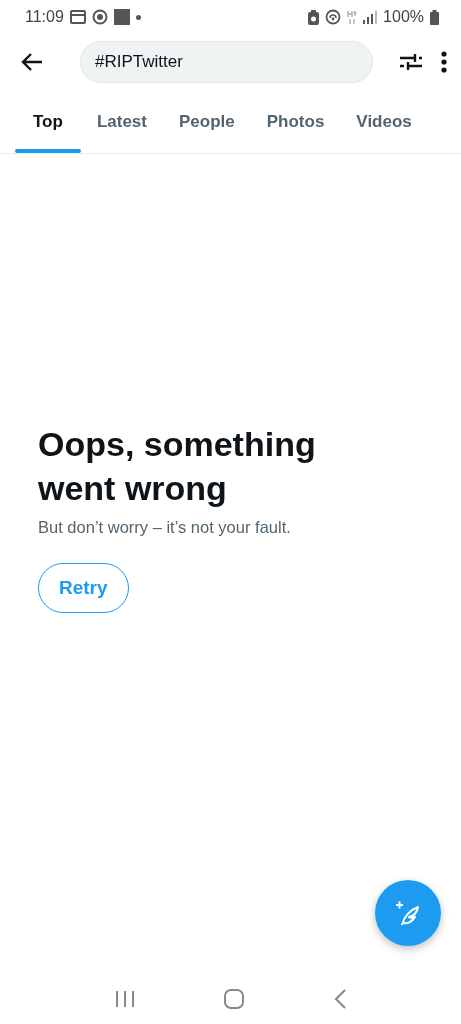 The height and width of the screenshot is (1024, 461). What do you see at coordinates (99, 17) in the screenshot?
I see `circle-icon` at bounding box center [99, 17].